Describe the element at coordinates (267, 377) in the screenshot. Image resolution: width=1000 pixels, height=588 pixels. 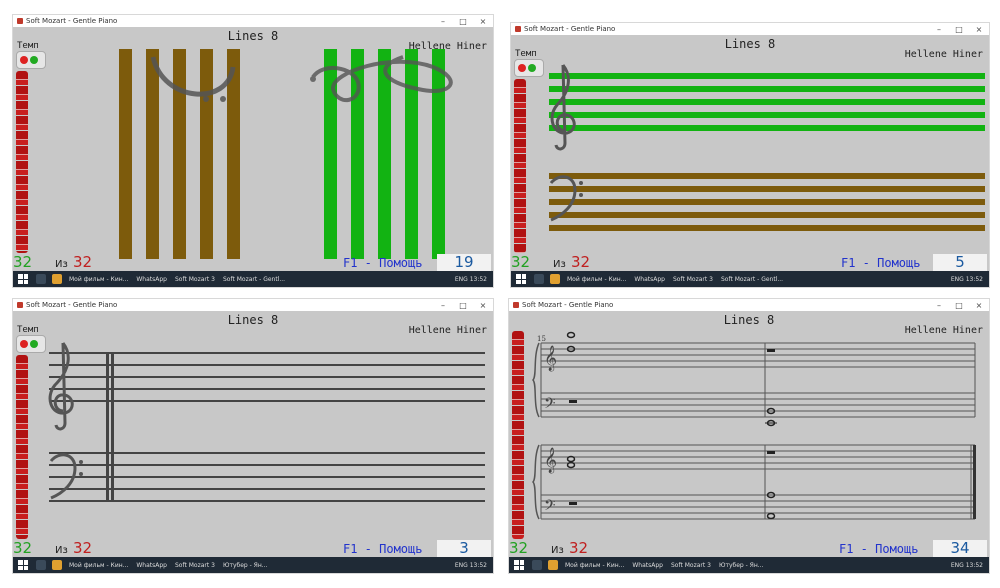
I see `treble-staff-lines` at that location.